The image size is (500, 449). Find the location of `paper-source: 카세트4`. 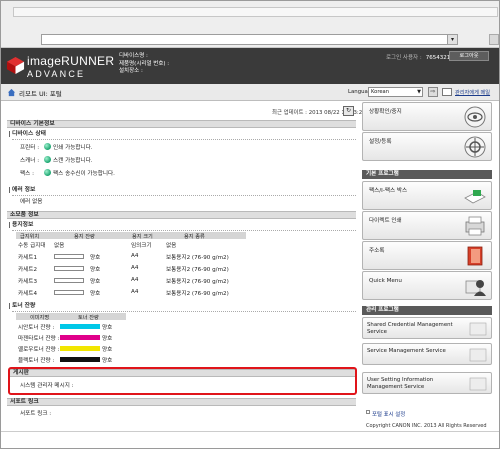

paper-source: 카세트4 is located at coordinates (27, 294).